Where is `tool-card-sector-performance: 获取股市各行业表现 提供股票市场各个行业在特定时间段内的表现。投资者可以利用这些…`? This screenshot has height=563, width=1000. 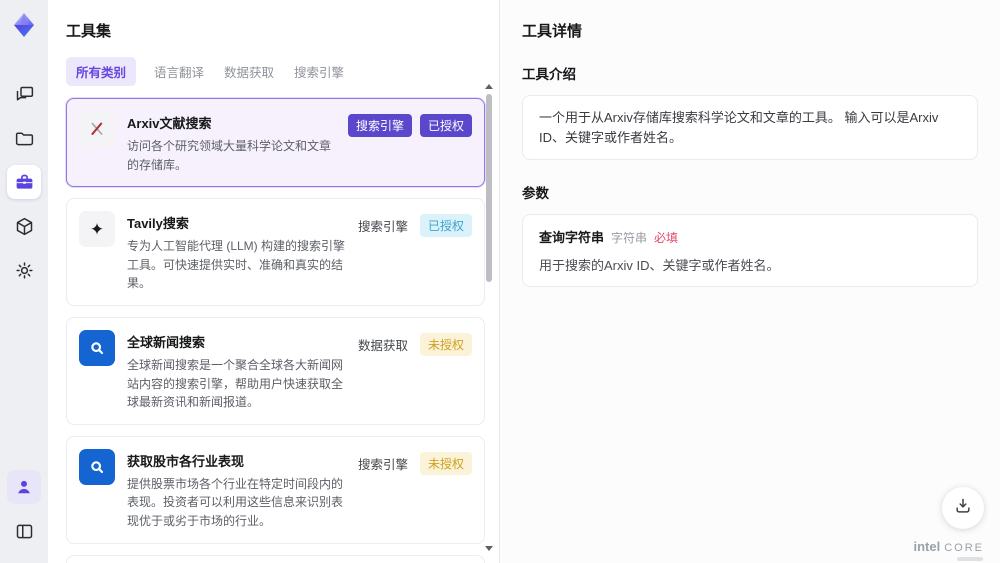 tool-card-sector-performance: 获取股市各行业表现 提供股票市场各个行业在特定时间段内的表现。投资者可以利用这些… is located at coordinates (275, 489).